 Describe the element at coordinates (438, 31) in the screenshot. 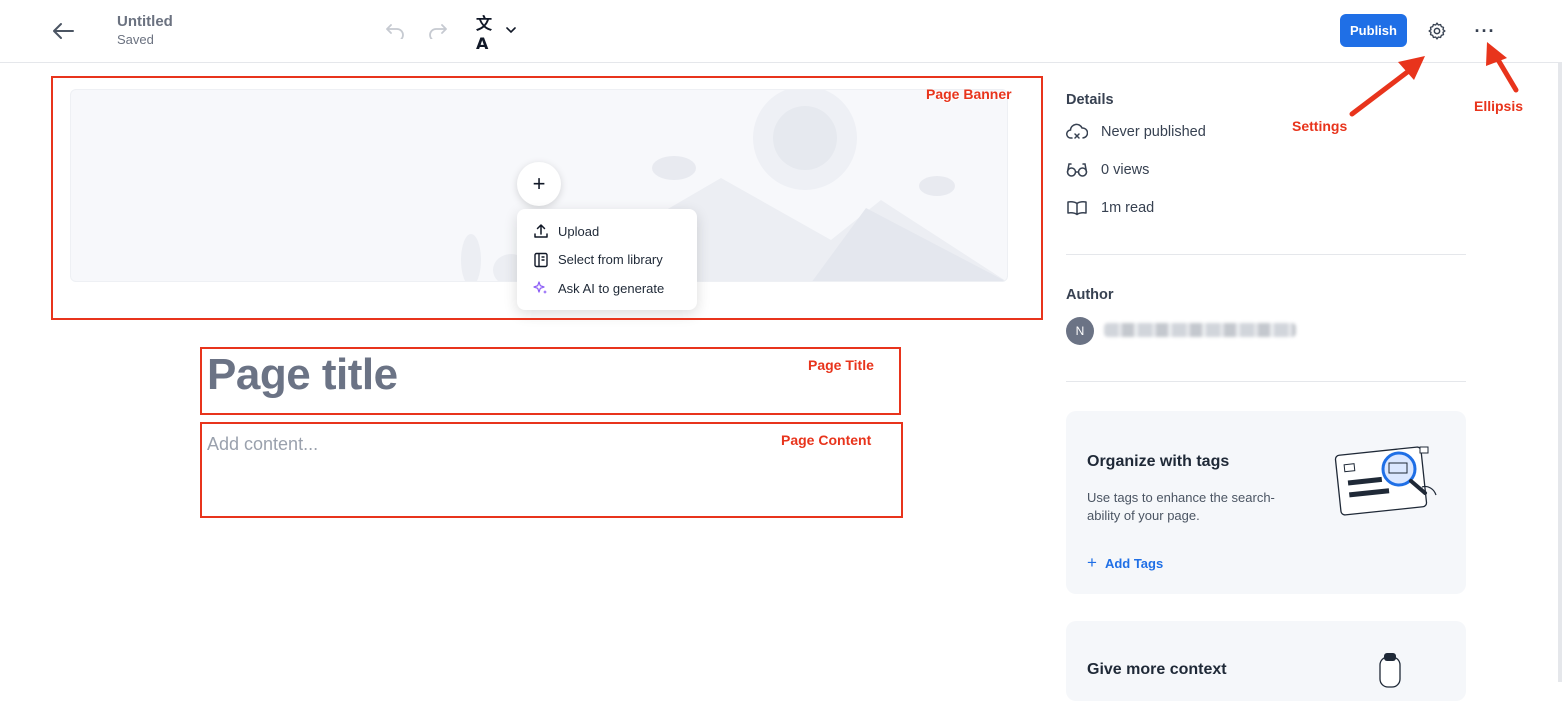

I see `redo-icon` at that location.